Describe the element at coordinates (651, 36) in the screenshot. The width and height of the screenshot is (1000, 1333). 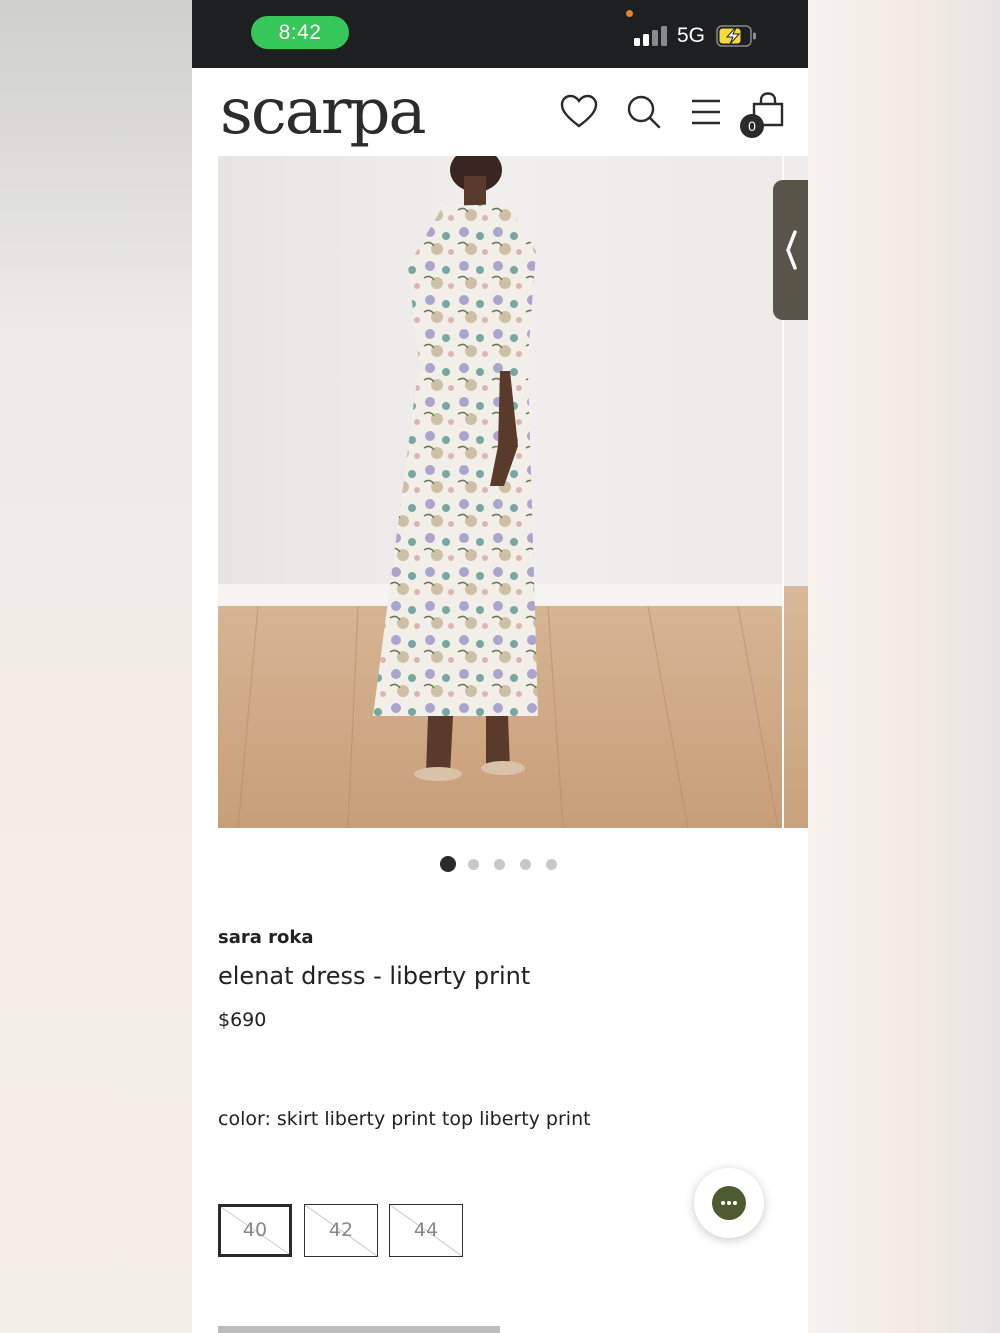
I see `signal-icon` at that location.